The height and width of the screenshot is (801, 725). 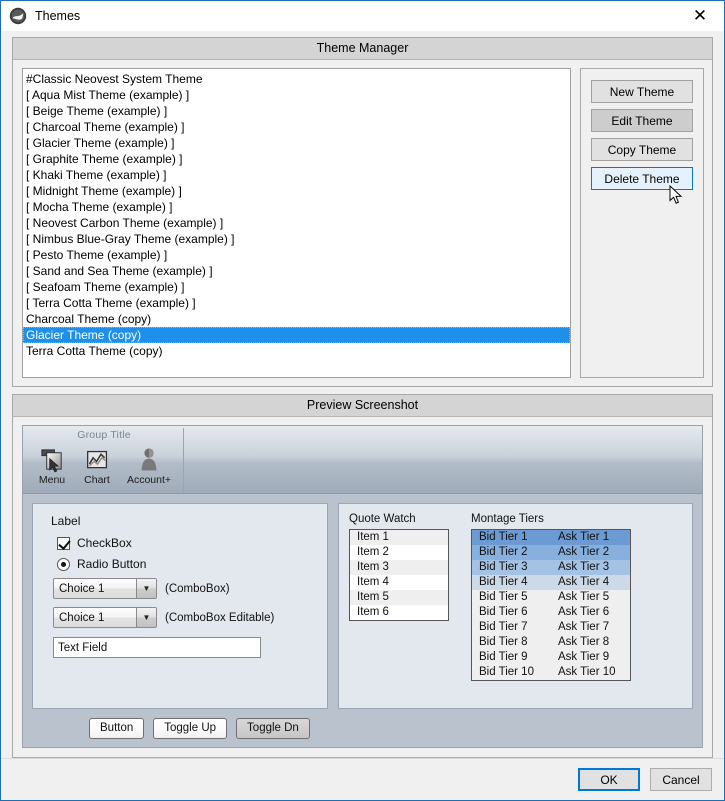 What do you see at coordinates (296, 271) in the screenshot?
I see `theme-list-item: [ Sand and Sea Theme (example) ]` at bounding box center [296, 271].